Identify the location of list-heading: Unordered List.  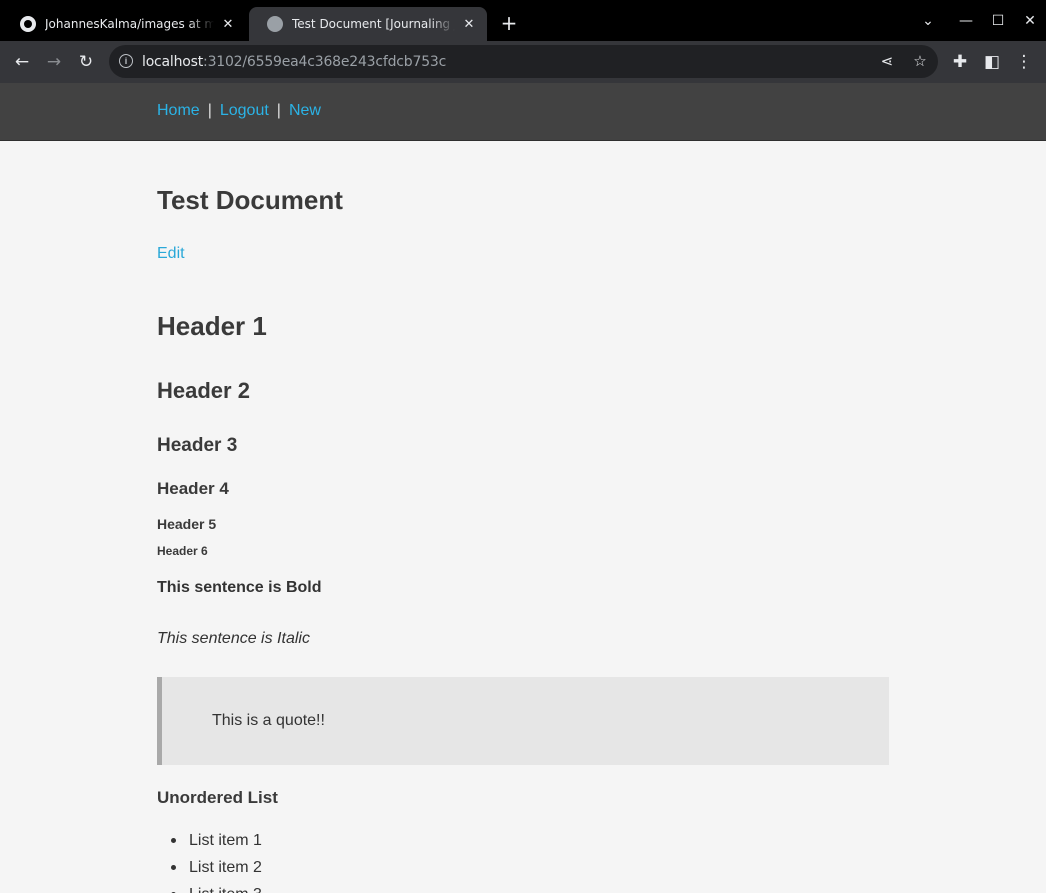
(217, 797).